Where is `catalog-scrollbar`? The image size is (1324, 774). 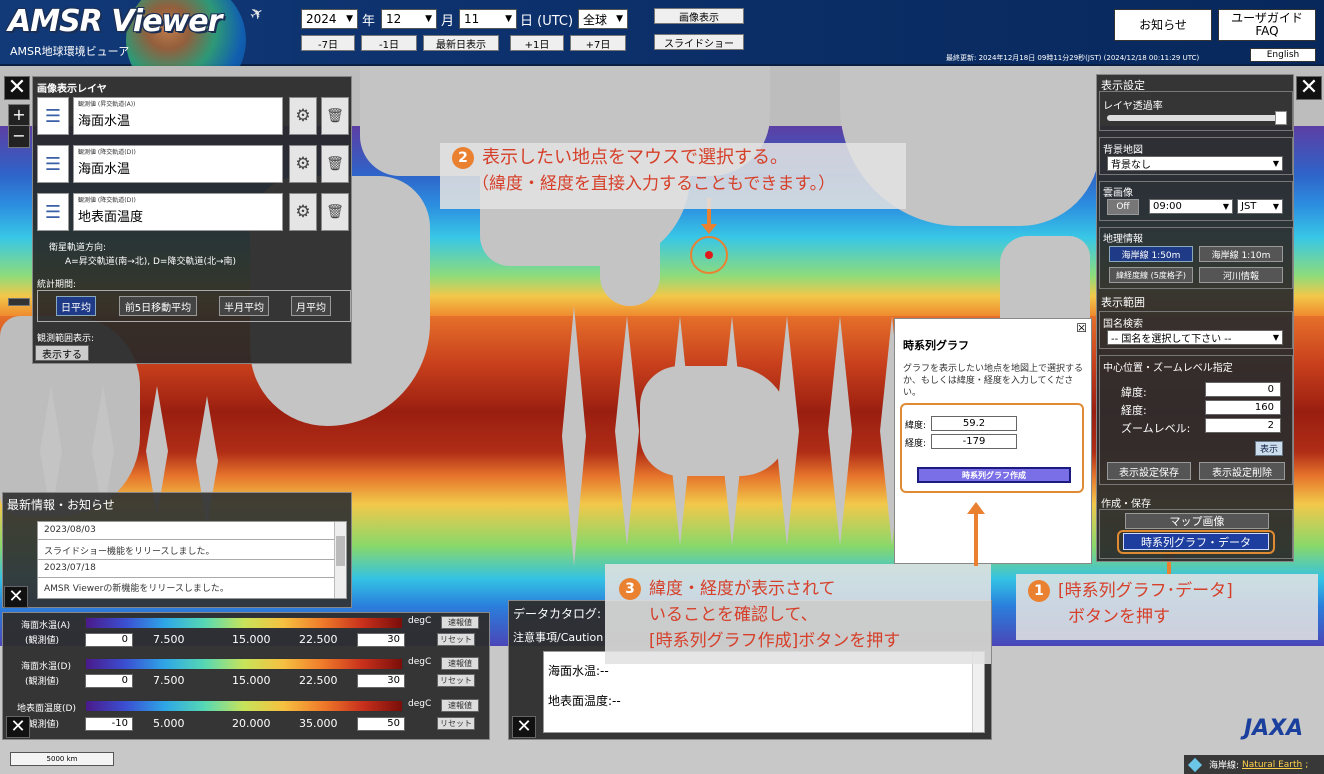
catalog-scrollbar is located at coordinates (978, 692).